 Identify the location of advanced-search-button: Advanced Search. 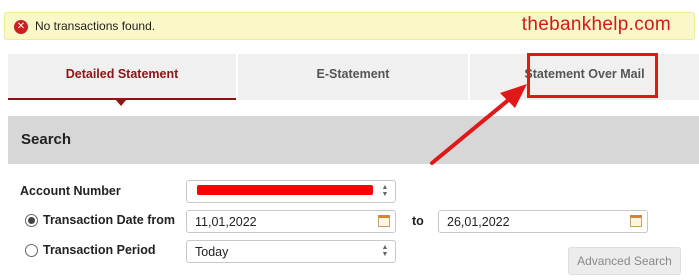
(624, 261).